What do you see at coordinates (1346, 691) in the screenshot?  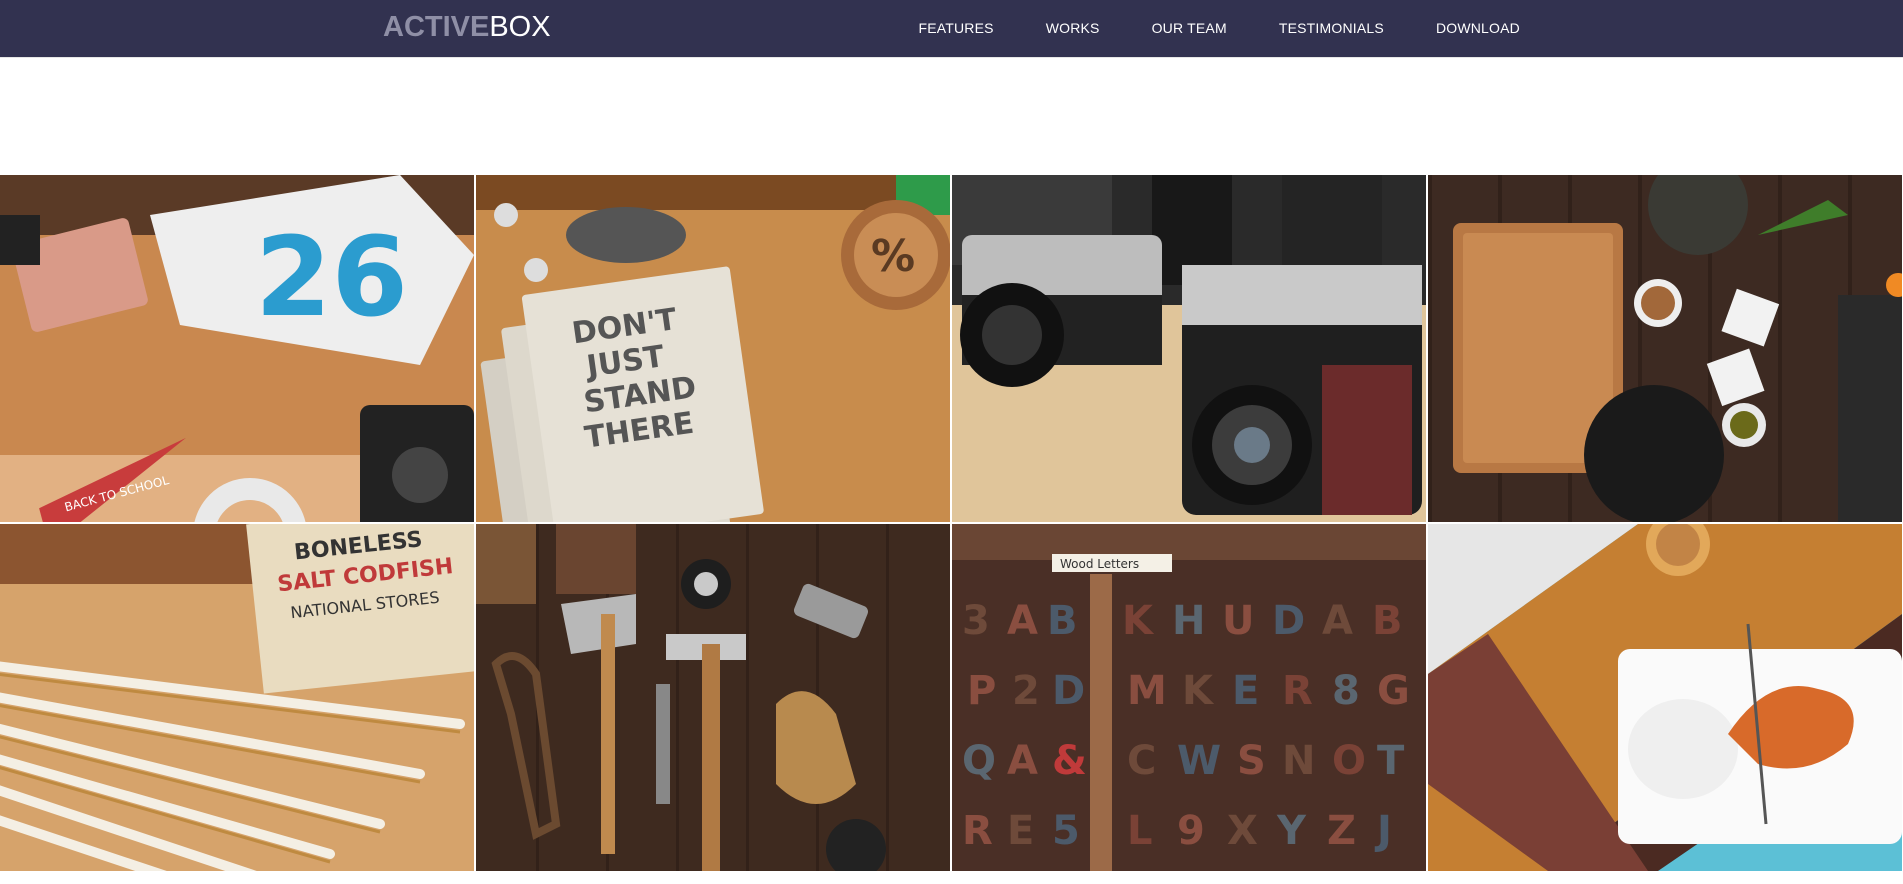 I see `svg-text: 8` at bounding box center [1346, 691].